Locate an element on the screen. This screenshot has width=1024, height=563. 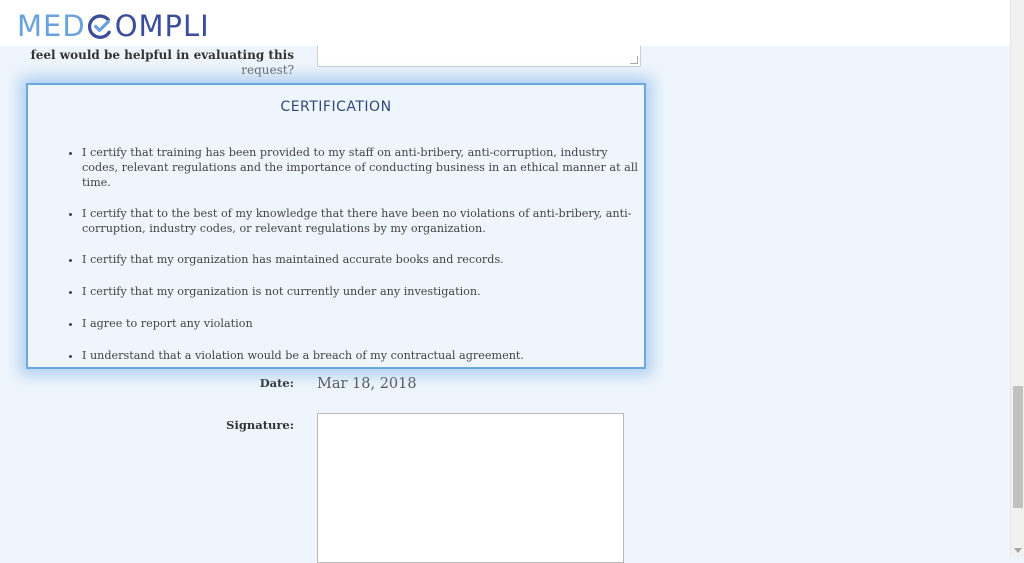
certification-title: CERTIFICATION is located at coordinates (336, 107).